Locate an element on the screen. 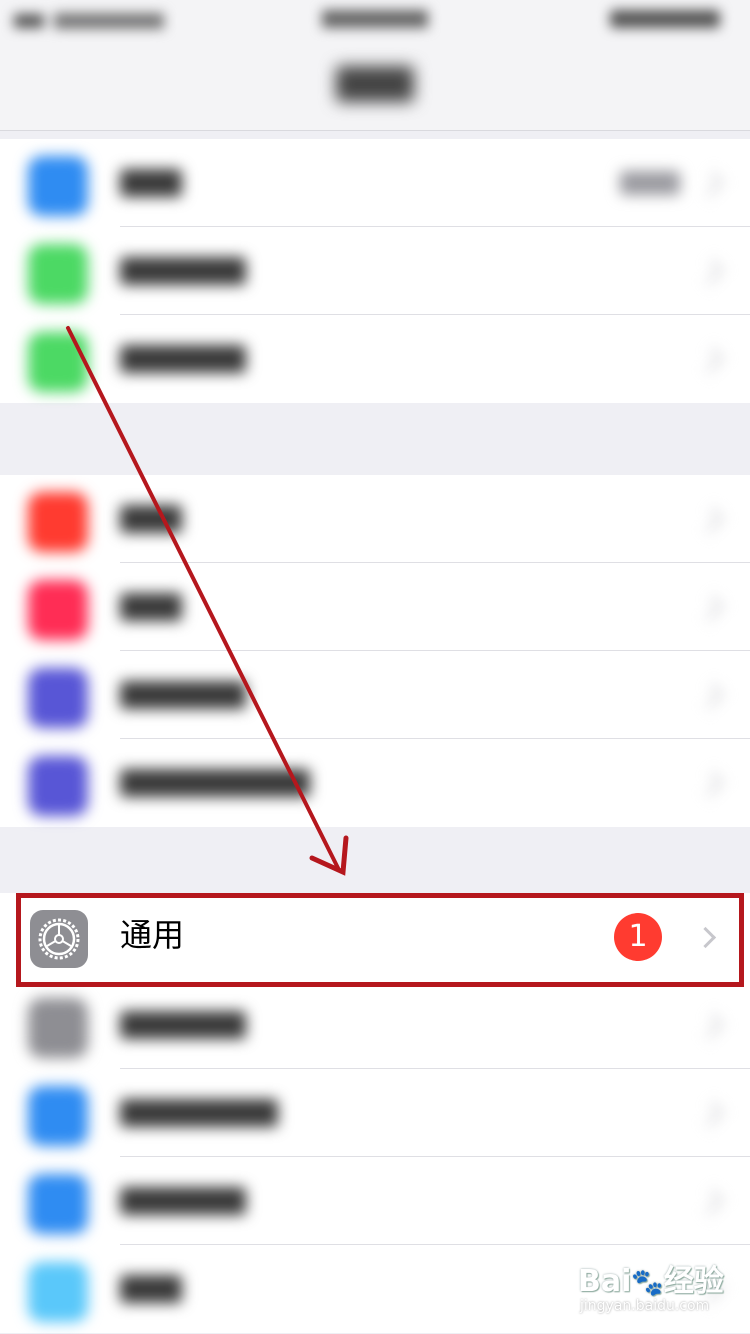 This screenshot has width=750, height=1334. baidu-watermark: Bai🐾经验 jingyan.baidu.com is located at coordinates (653, 1288).